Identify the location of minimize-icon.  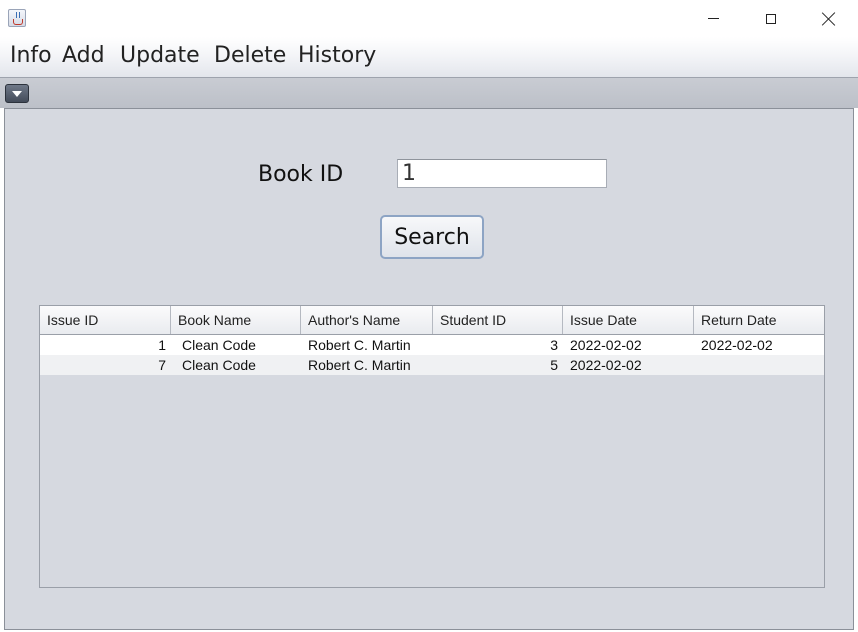
(713, 18).